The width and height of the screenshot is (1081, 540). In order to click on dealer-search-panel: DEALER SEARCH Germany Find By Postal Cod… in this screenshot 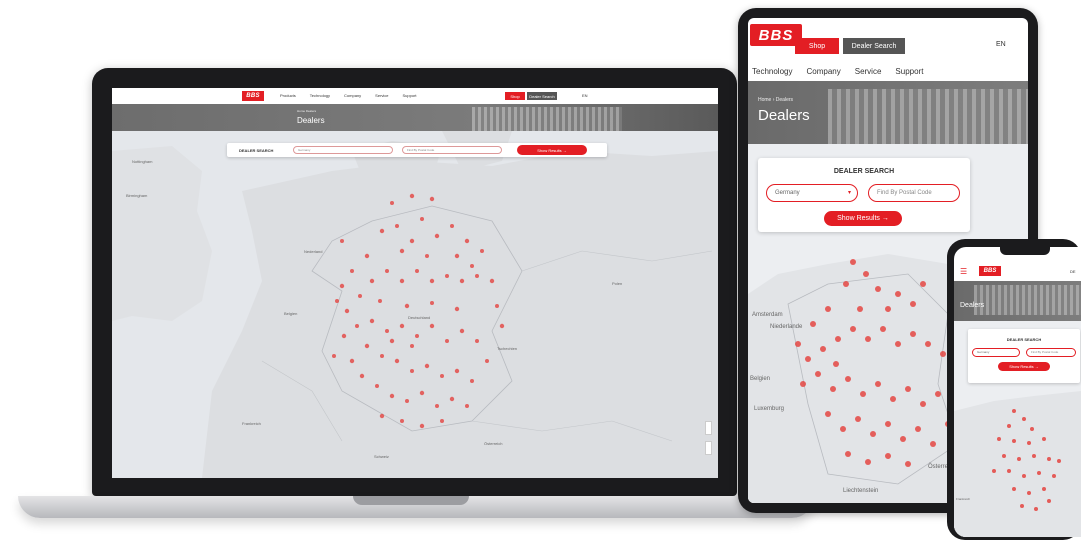, I will do `click(417, 150)`.